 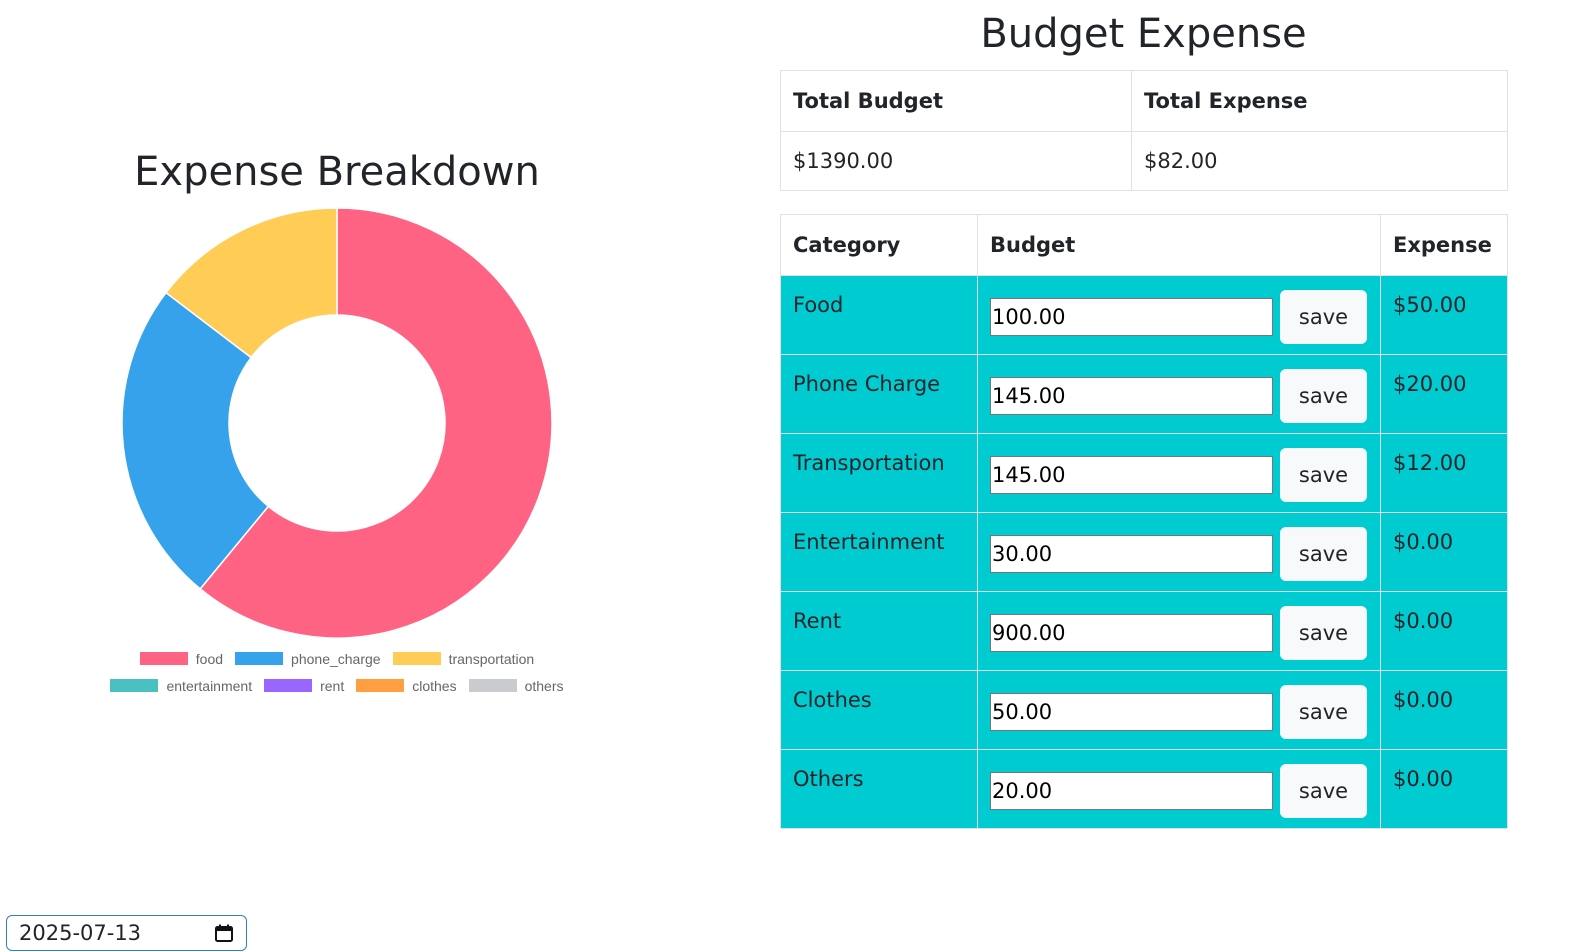 I want to click on legend-row: food phone_charge transportation, so click(x=337, y=658).